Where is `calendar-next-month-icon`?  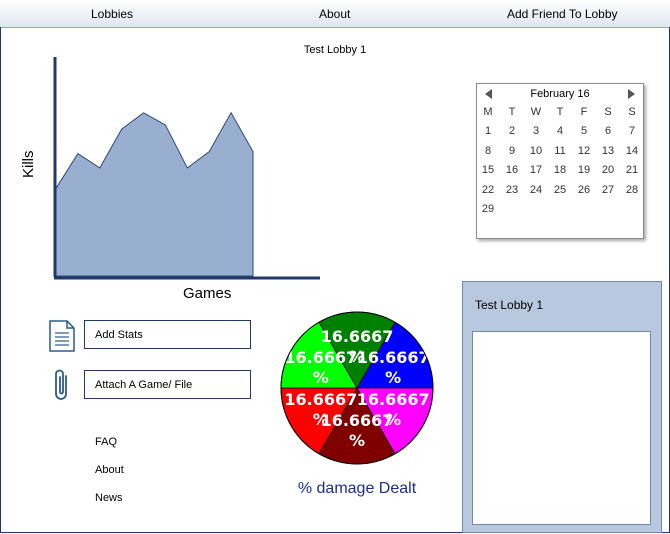
calendar-next-month-icon is located at coordinates (631, 94).